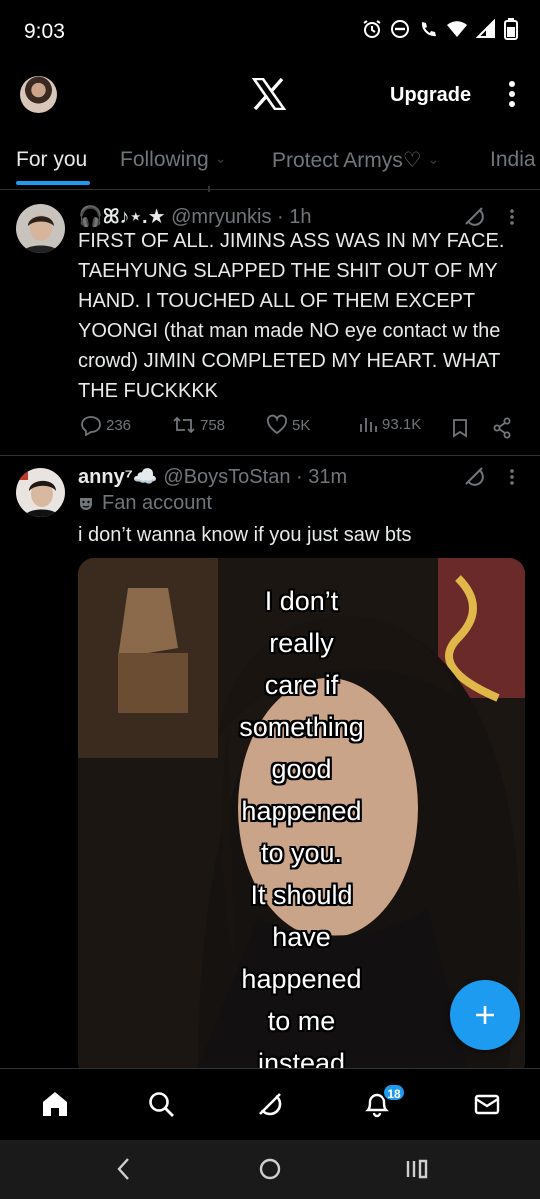 Image resolution: width=540 pixels, height=1199 pixels. What do you see at coordinates (53, 183) in the screenshot?
I see `active-tab-indicator` at bounding box center [53, 183].